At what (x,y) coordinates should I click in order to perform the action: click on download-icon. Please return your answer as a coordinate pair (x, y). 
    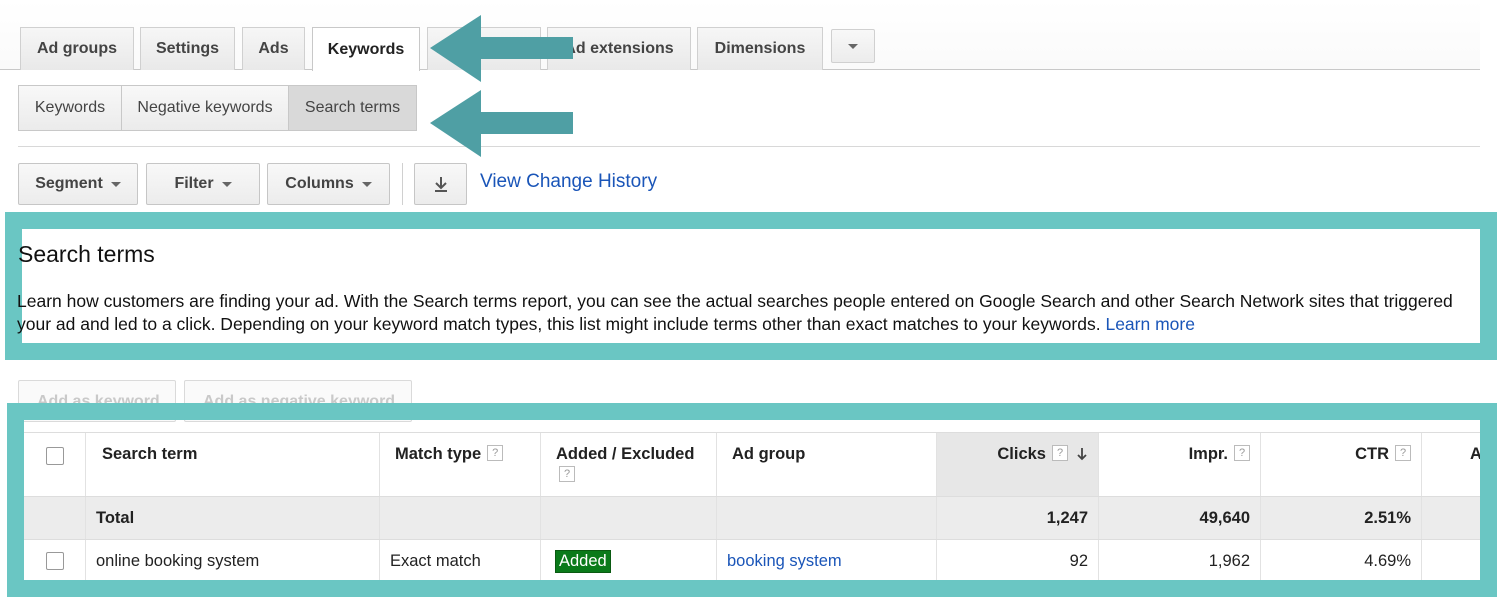
    Looking at the image, I should click on (440, 184).